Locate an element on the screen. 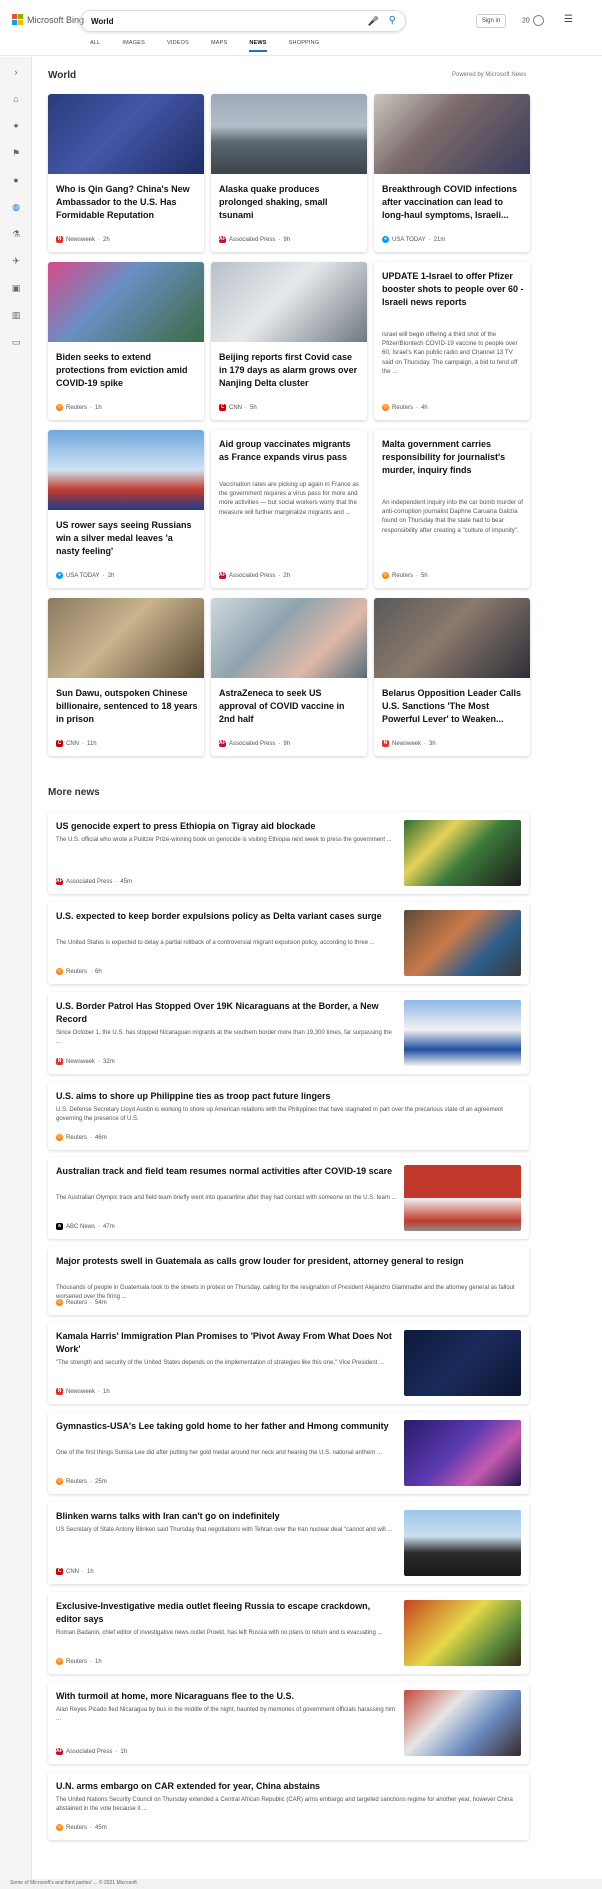 The width and height of the screenshot is (602, 1889). tab-images: IMAGES is located at coordinates (133, 46).